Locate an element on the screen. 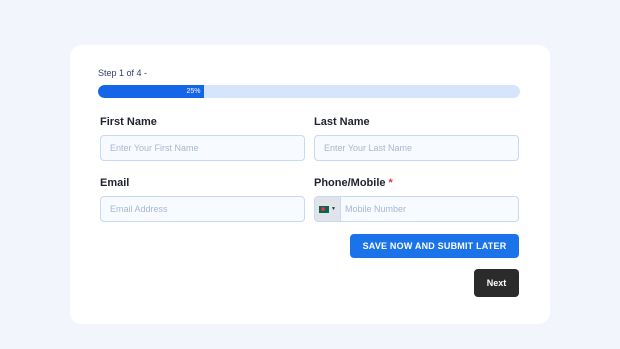  phone-input is located at coordinates (429, 209).